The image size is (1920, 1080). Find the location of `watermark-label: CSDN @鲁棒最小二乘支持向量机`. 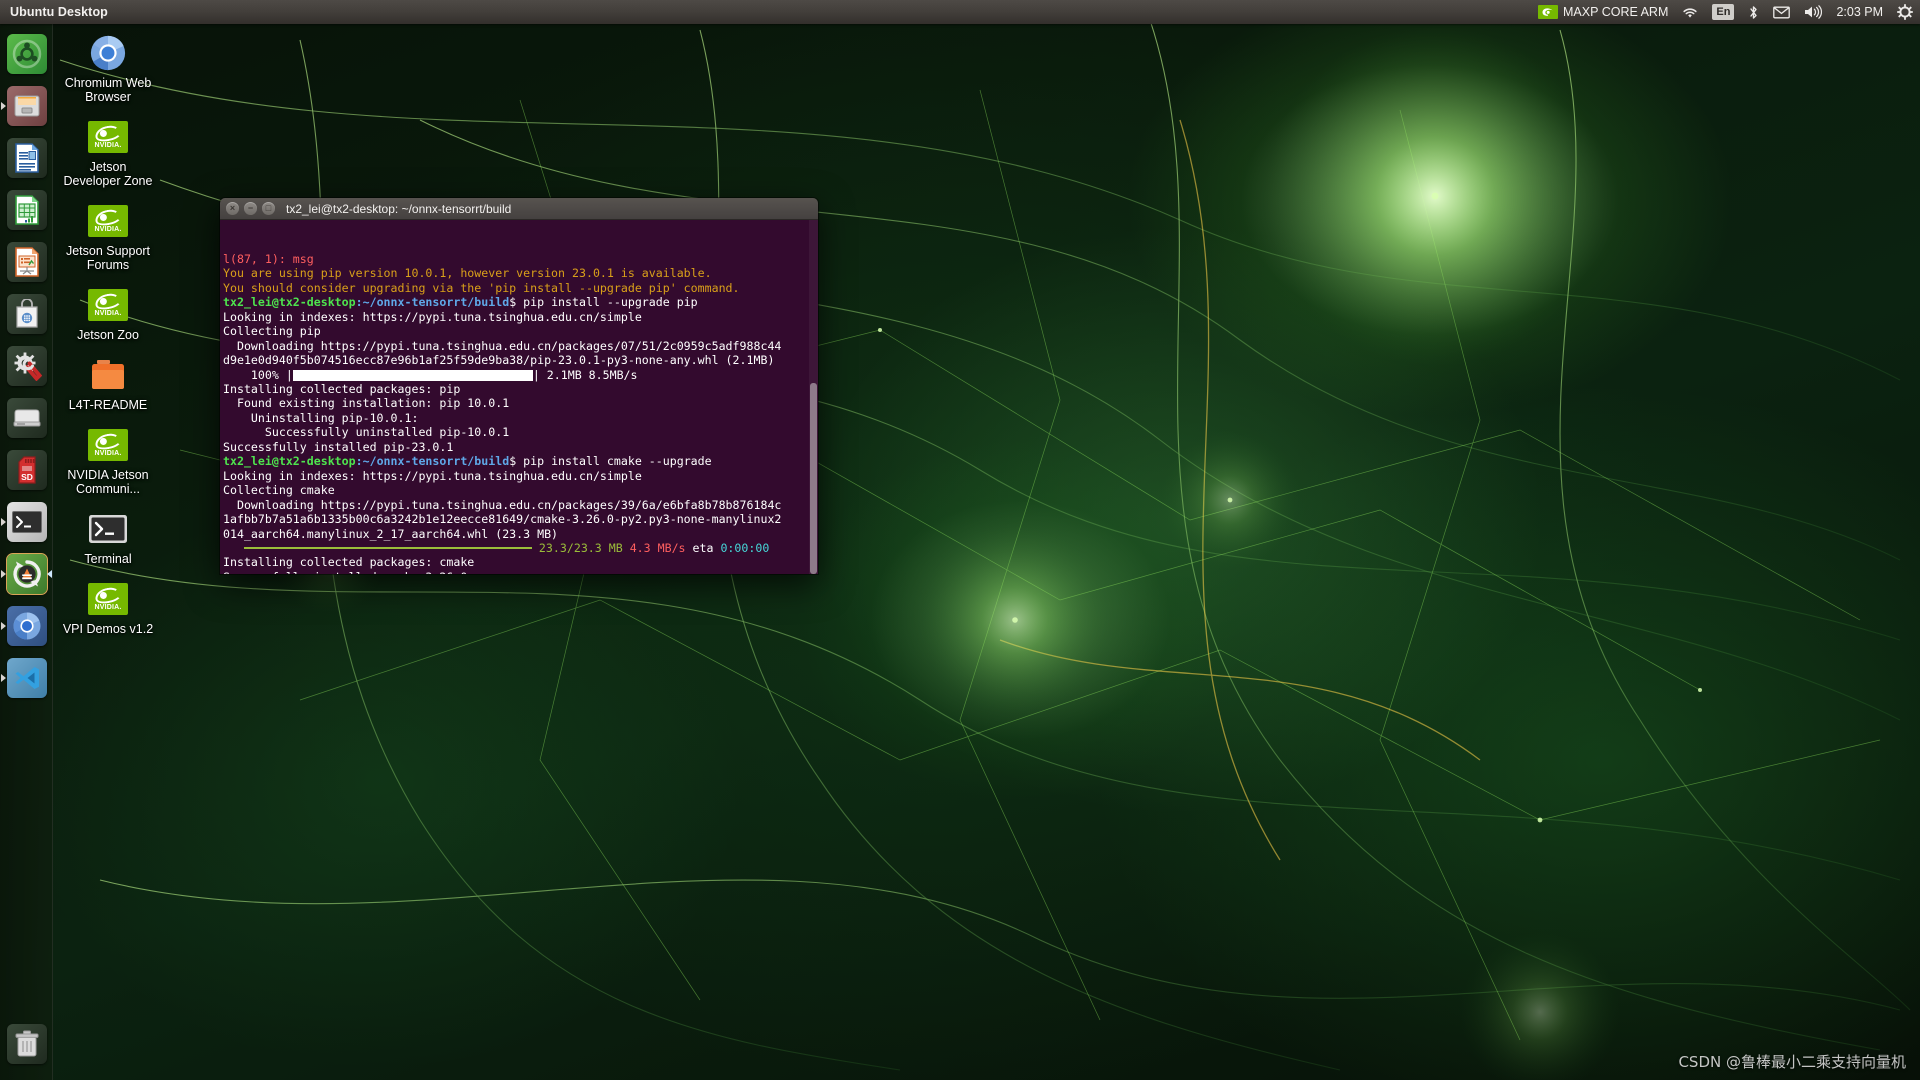

watermark-label: CSDN @鲁棒最小二乘支持向量机 is located at coordinates (1792, 1062).